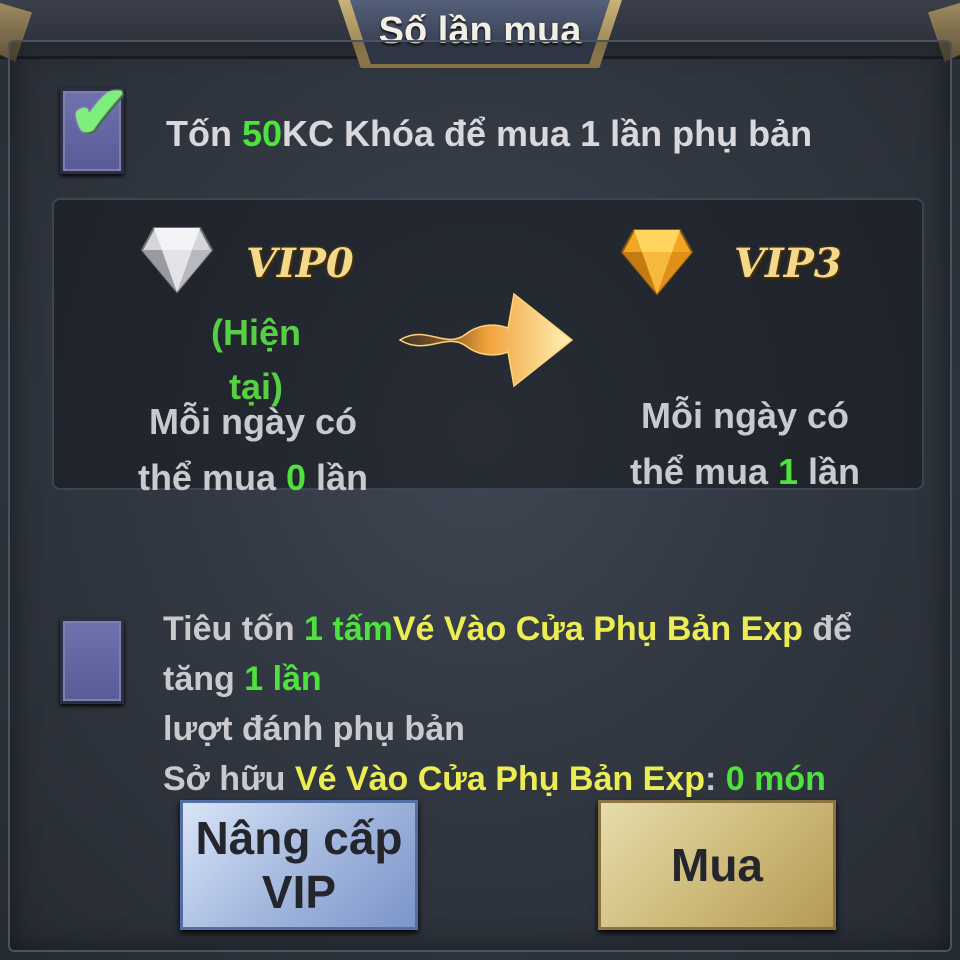 The height and width of the screenshot is (960, 960). I want to click on option-diamond-text: Tốn 50KC Khóa để mua 1 lần phụ bản, so click(489, 134).